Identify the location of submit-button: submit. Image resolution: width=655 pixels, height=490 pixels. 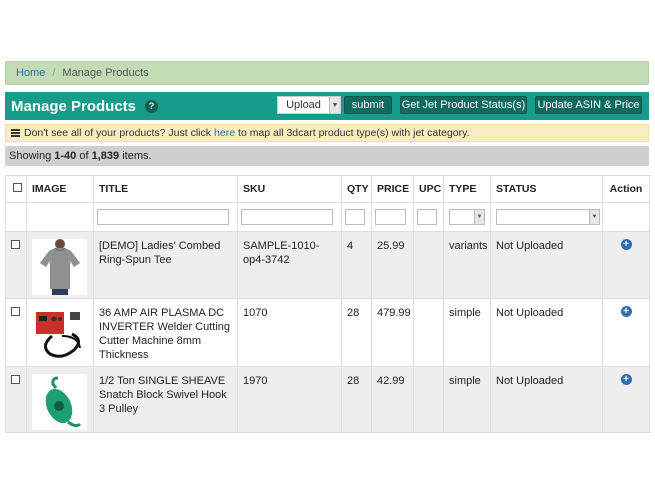
(368, 105).